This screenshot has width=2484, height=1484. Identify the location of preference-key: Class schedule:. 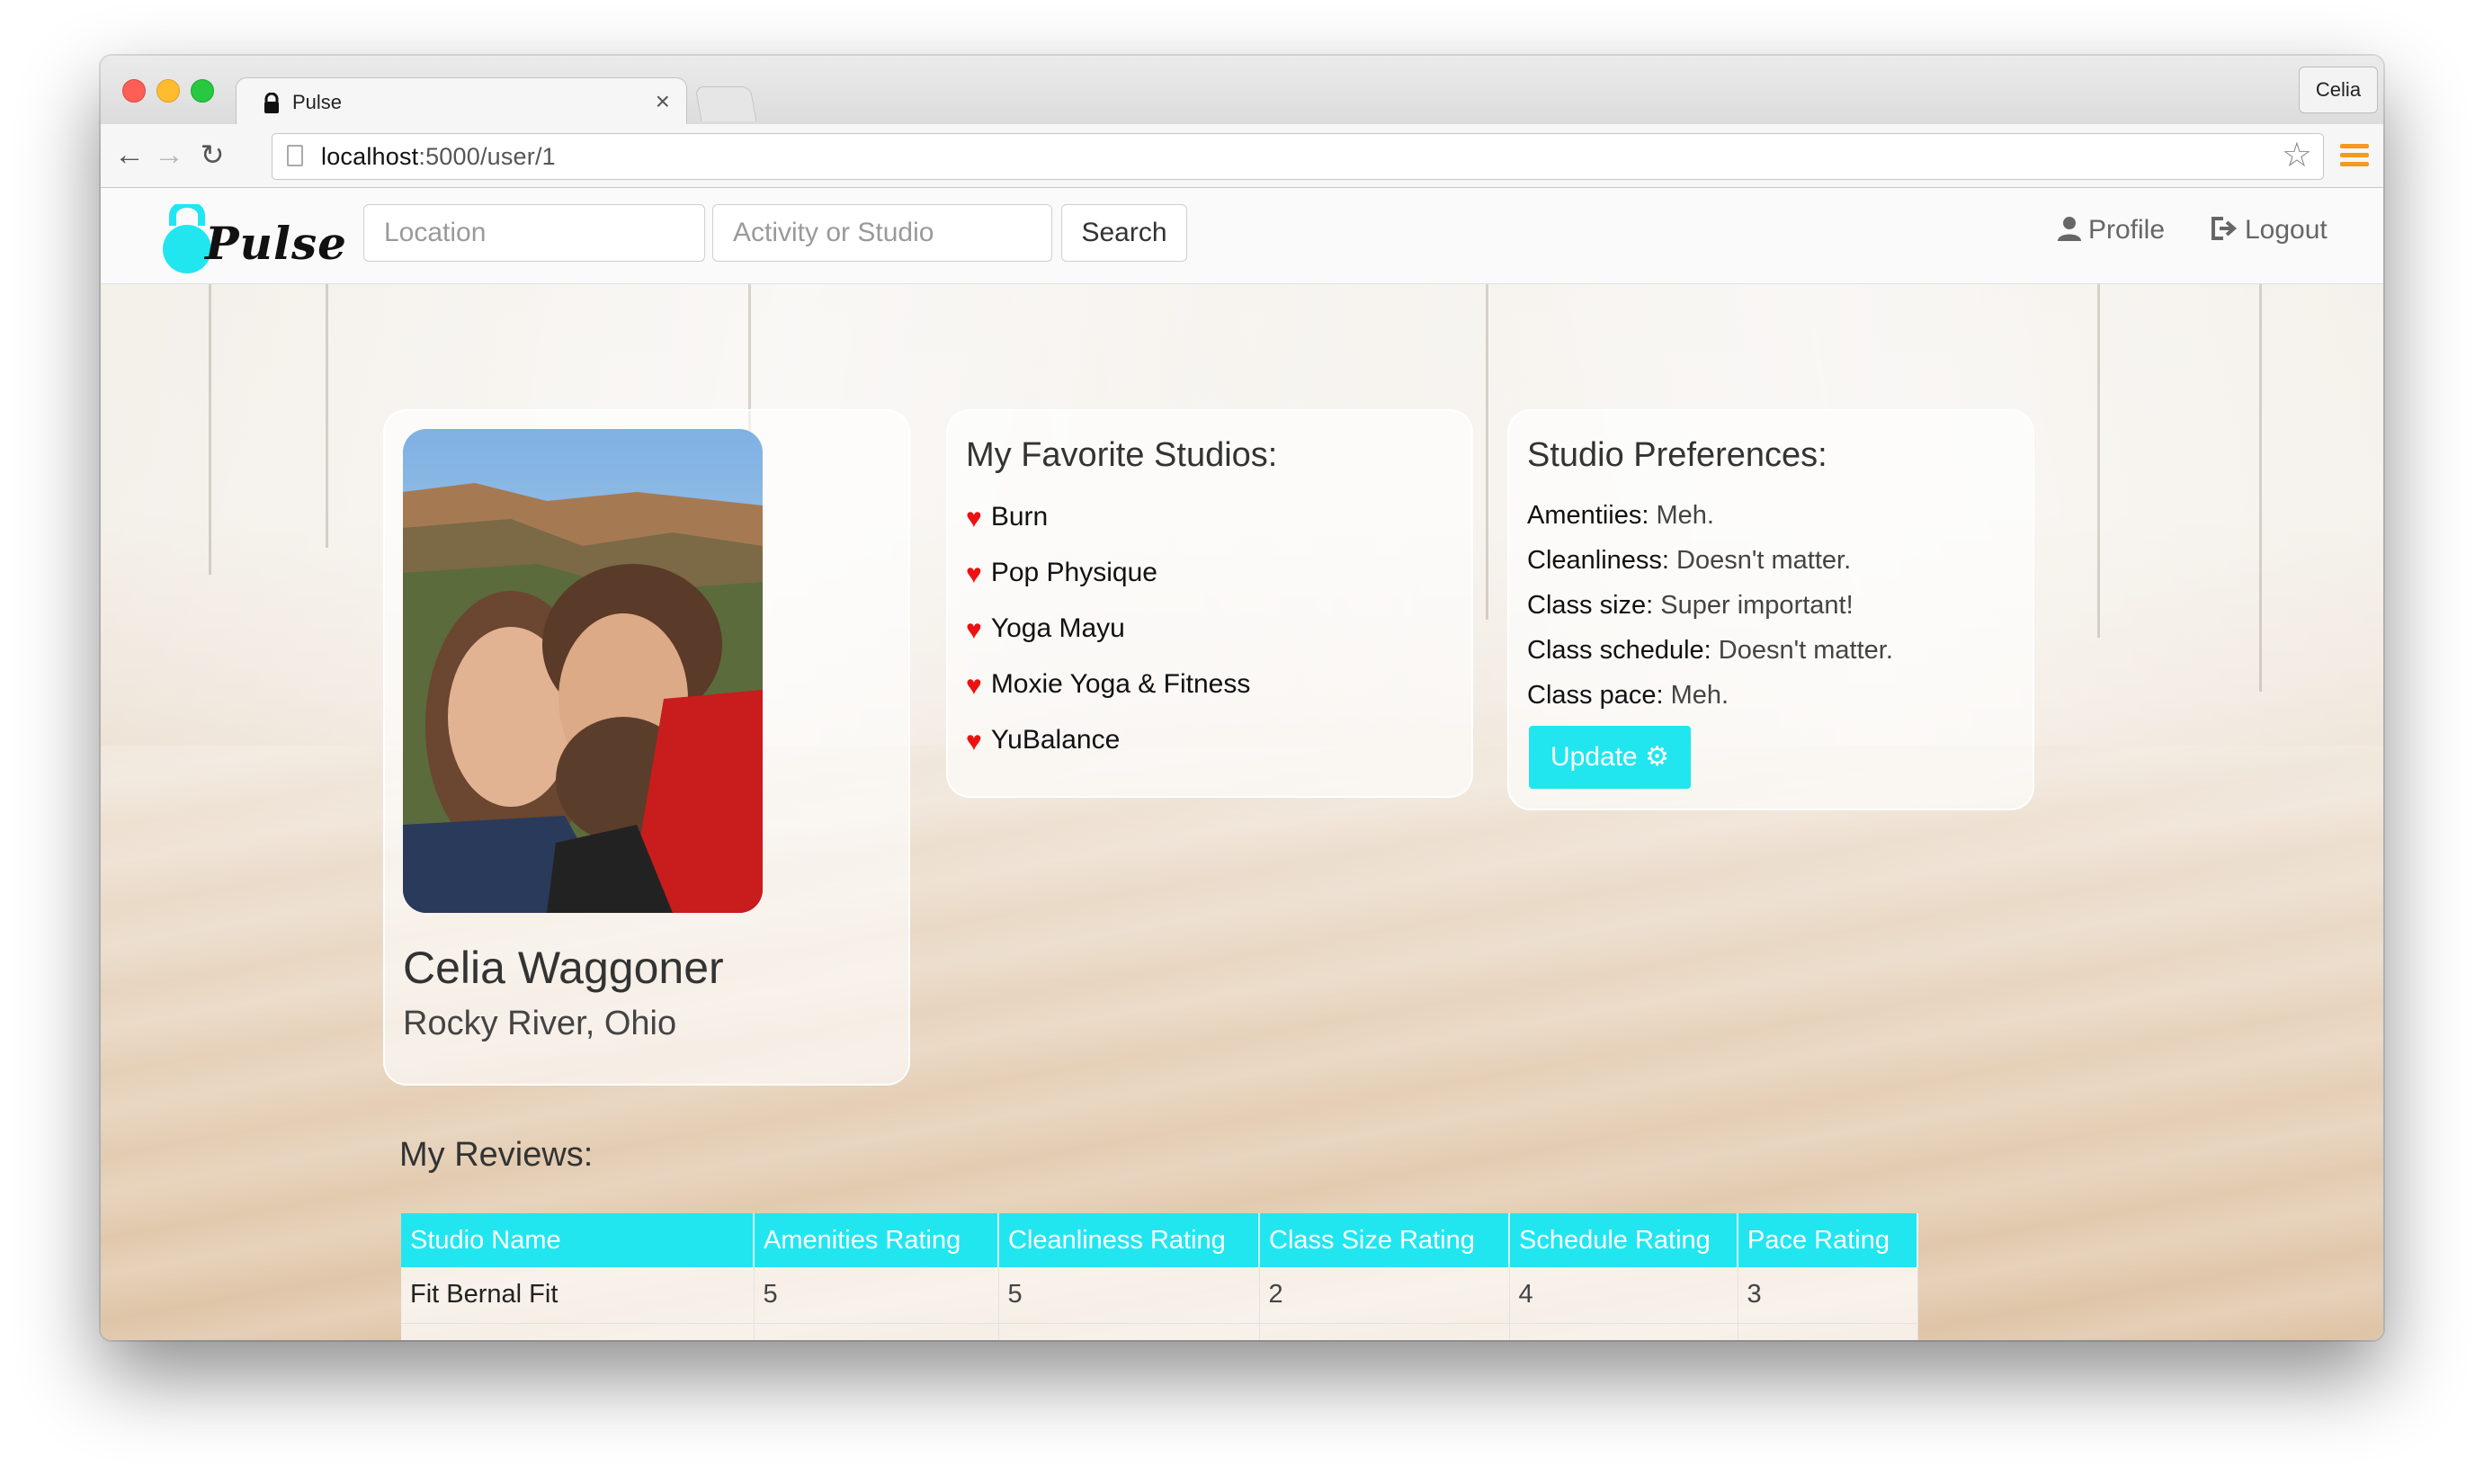
(1619, 650).